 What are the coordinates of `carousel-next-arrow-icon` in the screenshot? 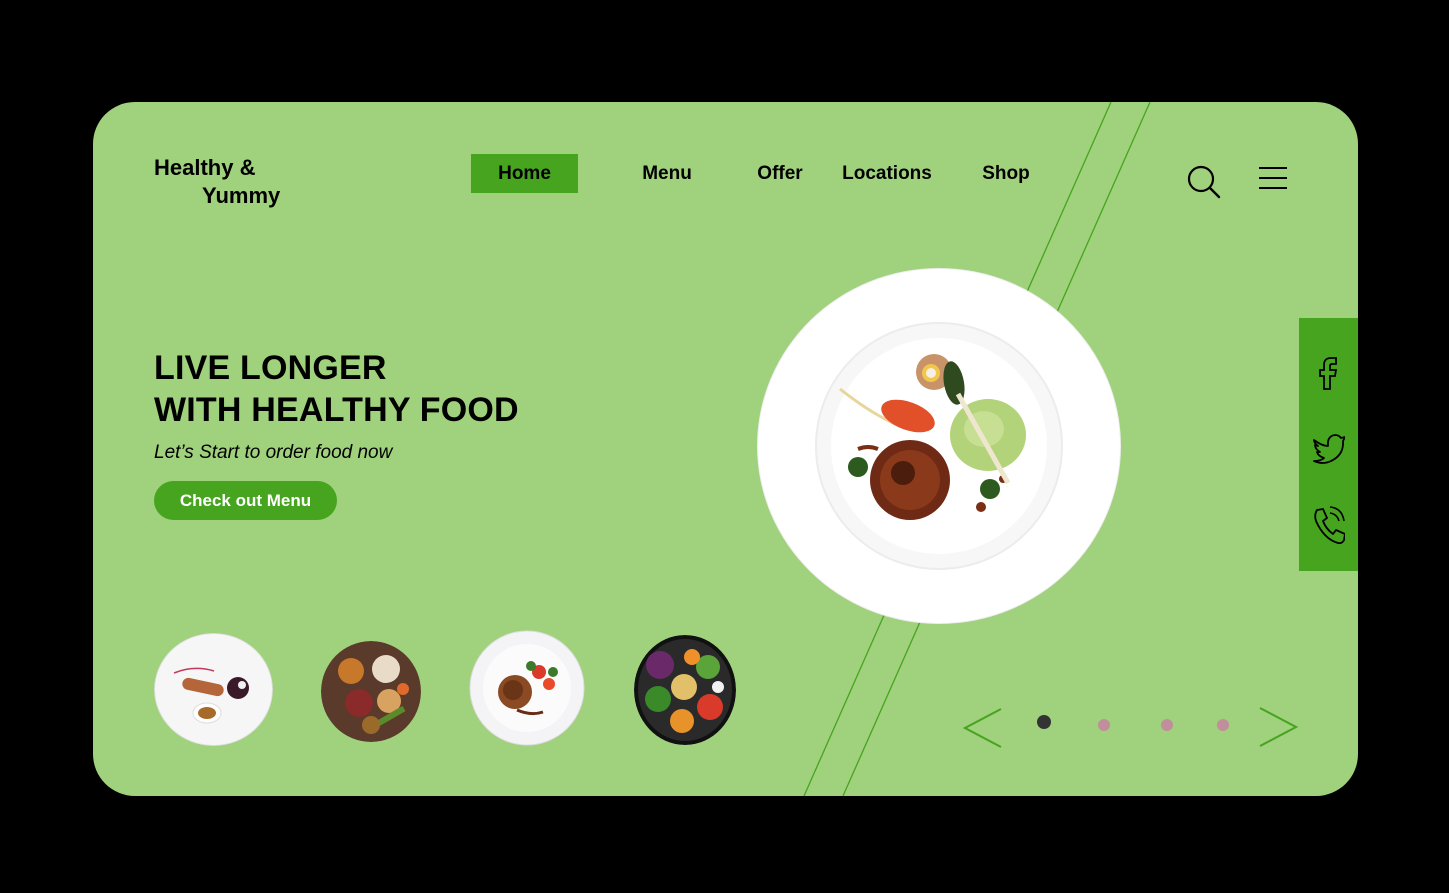 It's located at (1278, 727).